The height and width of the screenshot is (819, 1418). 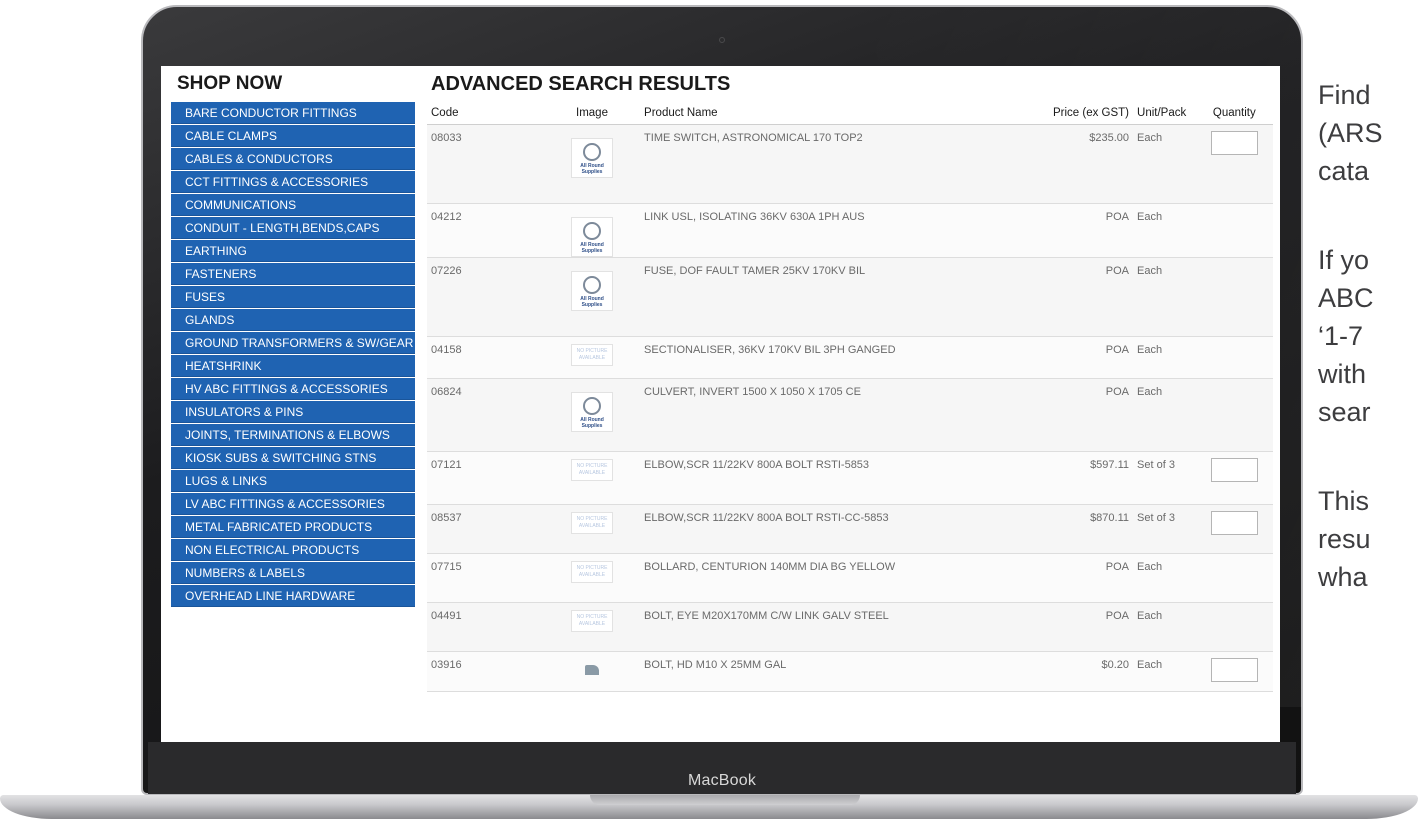 What do you see at coordinates (725, 800) in the screenshot?
I see `laptop-base-notch` at bounding box center [725, 800].